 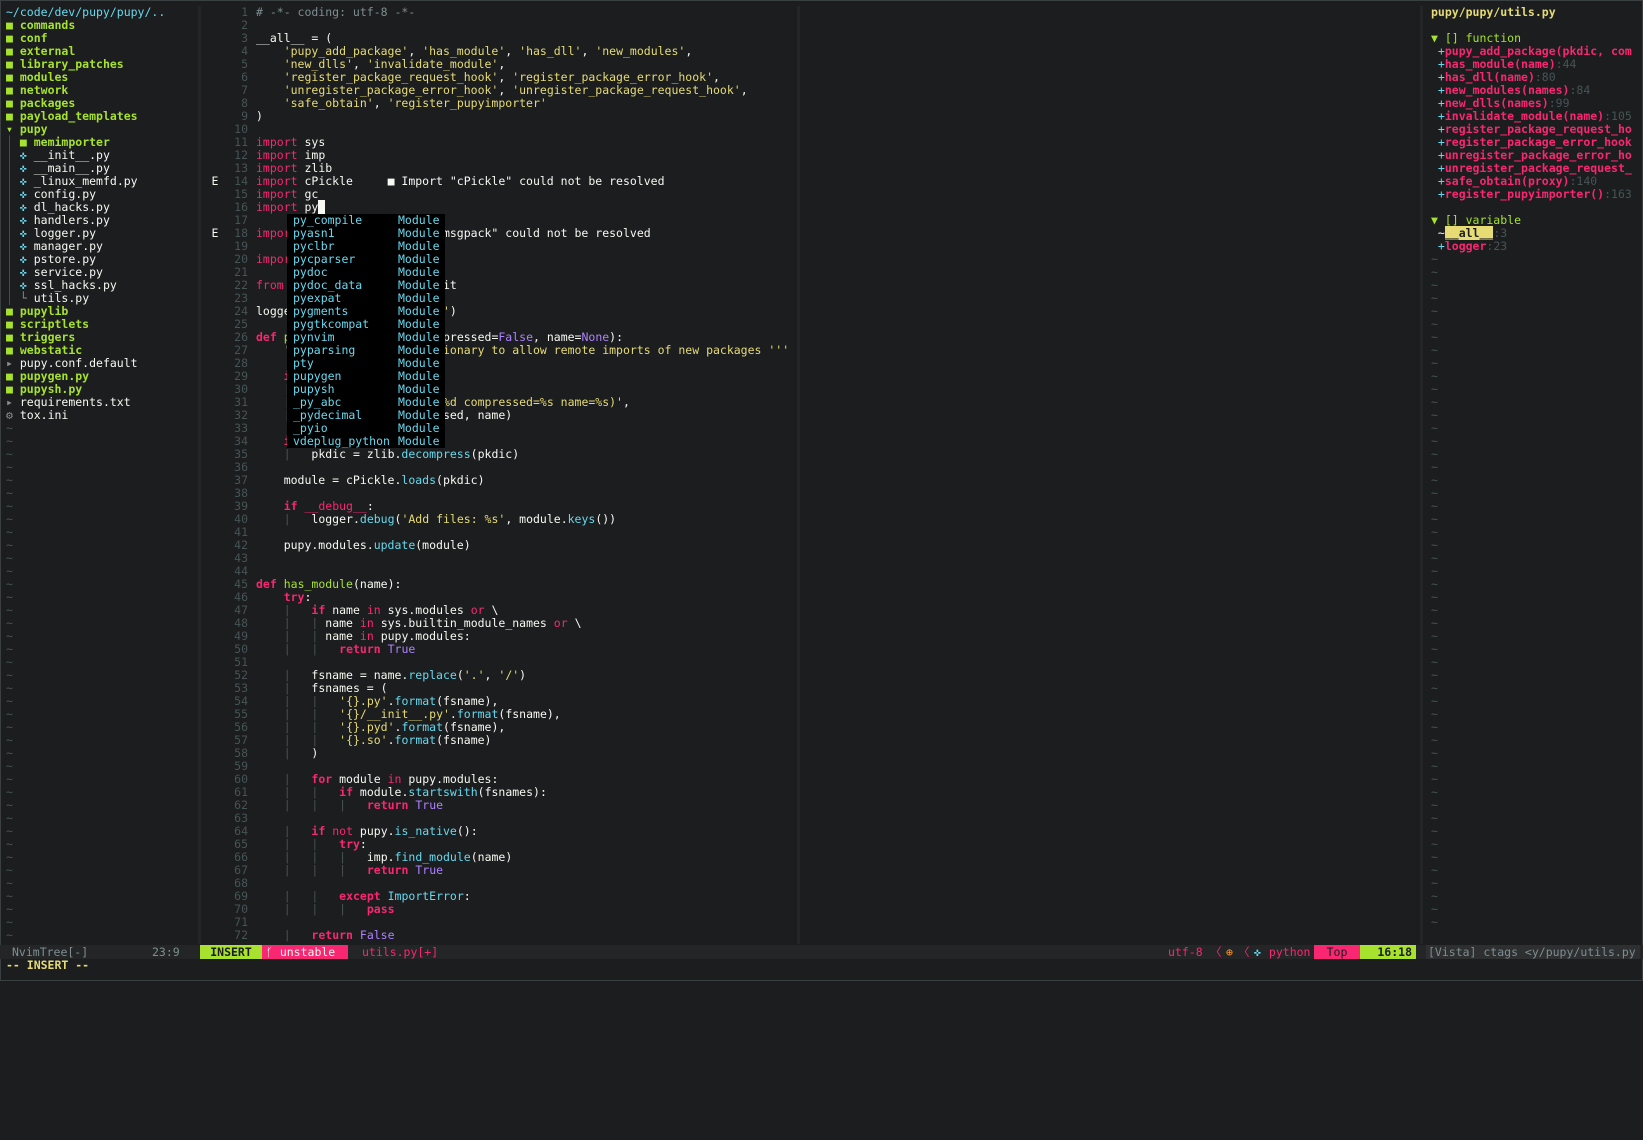 I want to click on code-line: 9), so click(x=501, y=116).